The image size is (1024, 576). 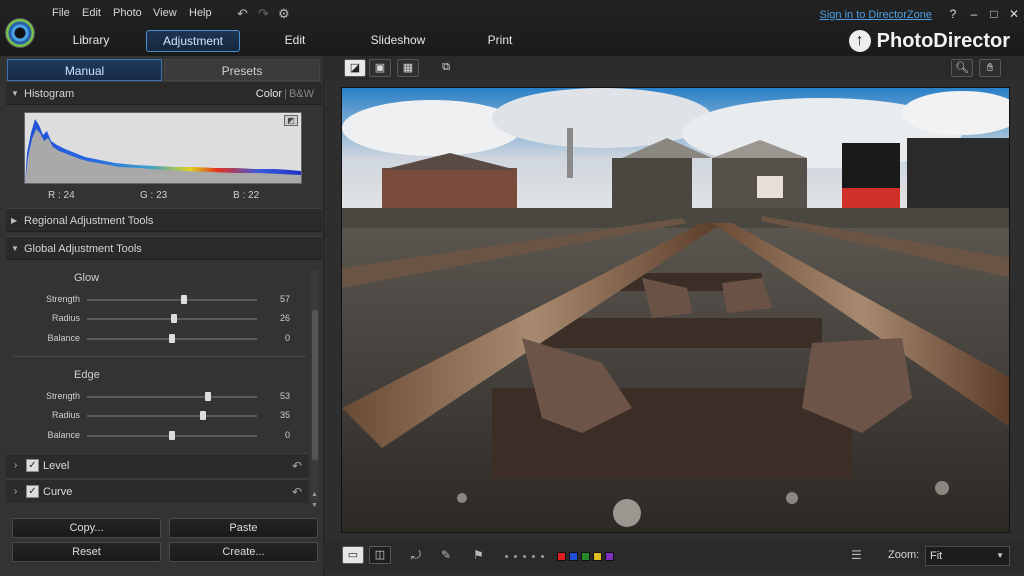 I want to click on zoom-value: Fit, so click(x=936, y=556).